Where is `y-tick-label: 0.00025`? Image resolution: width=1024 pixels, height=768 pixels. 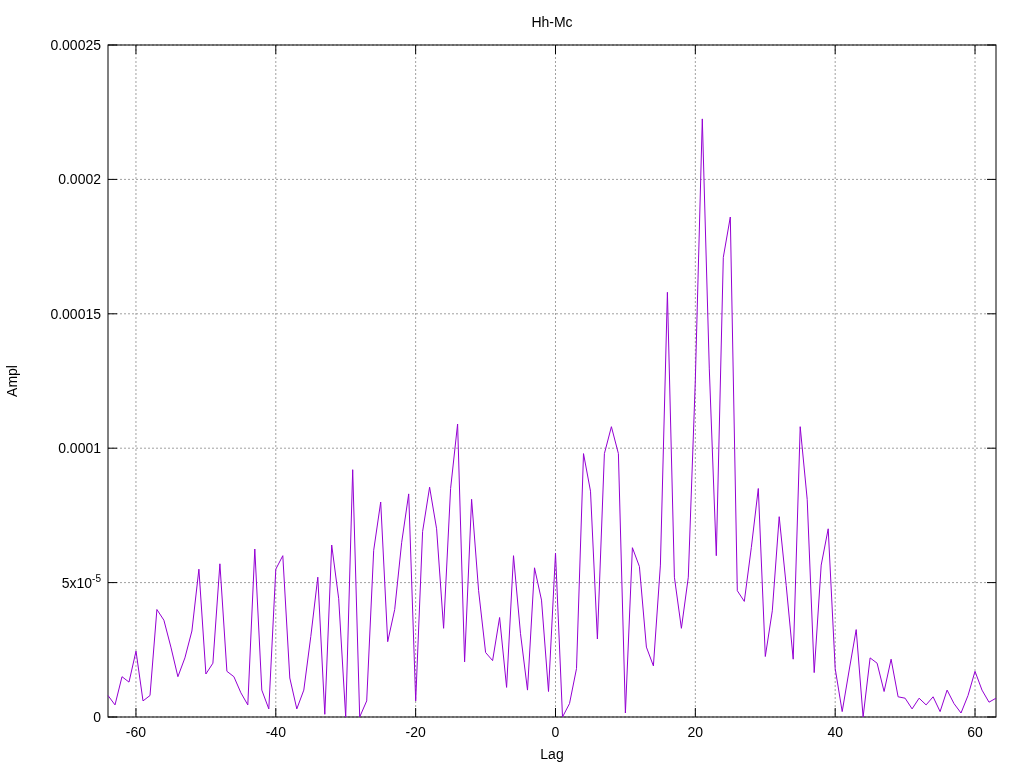 y-tick-label: 0.00025 is located at coordinates (75, 45).